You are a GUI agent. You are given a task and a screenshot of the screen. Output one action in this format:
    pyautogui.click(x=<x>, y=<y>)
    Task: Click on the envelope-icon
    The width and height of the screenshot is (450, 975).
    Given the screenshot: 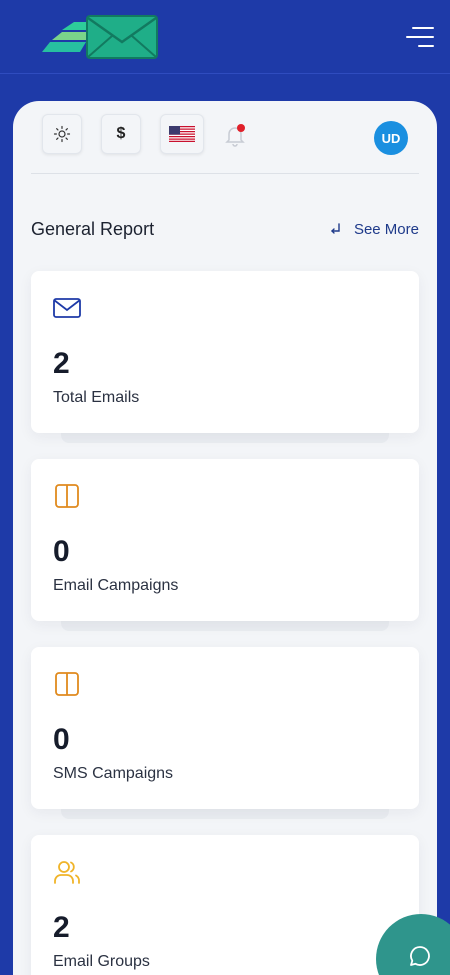 What is the action you would take?
    pyautogui.click(x=67, y=308)
    